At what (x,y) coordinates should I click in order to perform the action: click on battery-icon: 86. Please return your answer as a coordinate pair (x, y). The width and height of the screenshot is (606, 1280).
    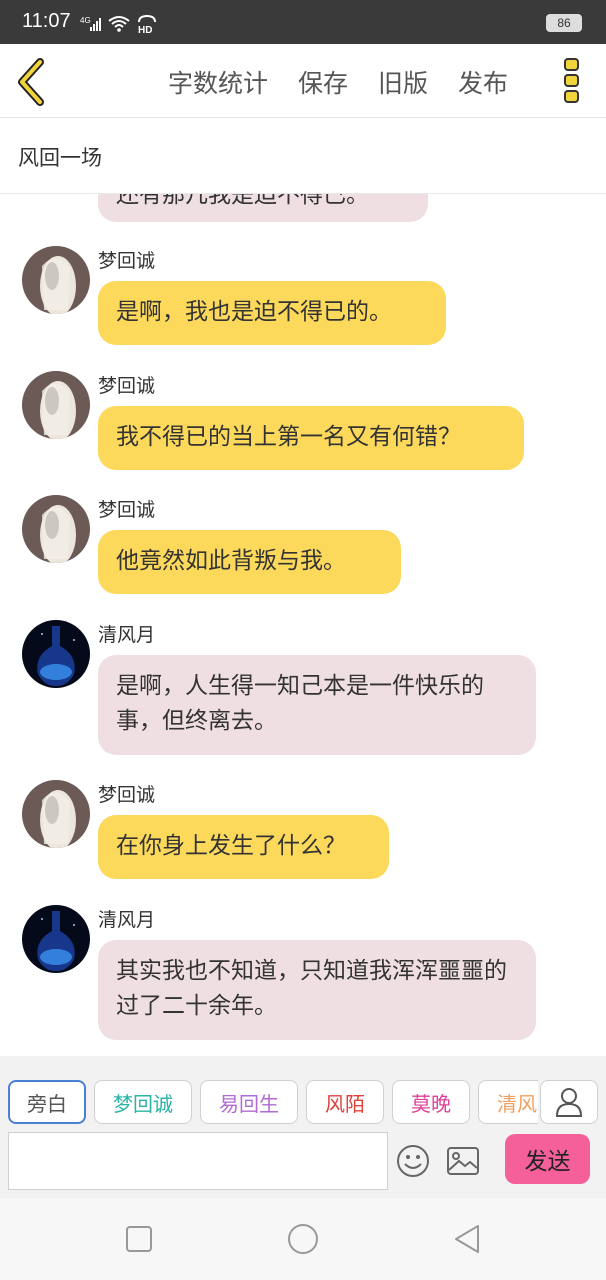
    Looking at the image, I should click on (564, 23).